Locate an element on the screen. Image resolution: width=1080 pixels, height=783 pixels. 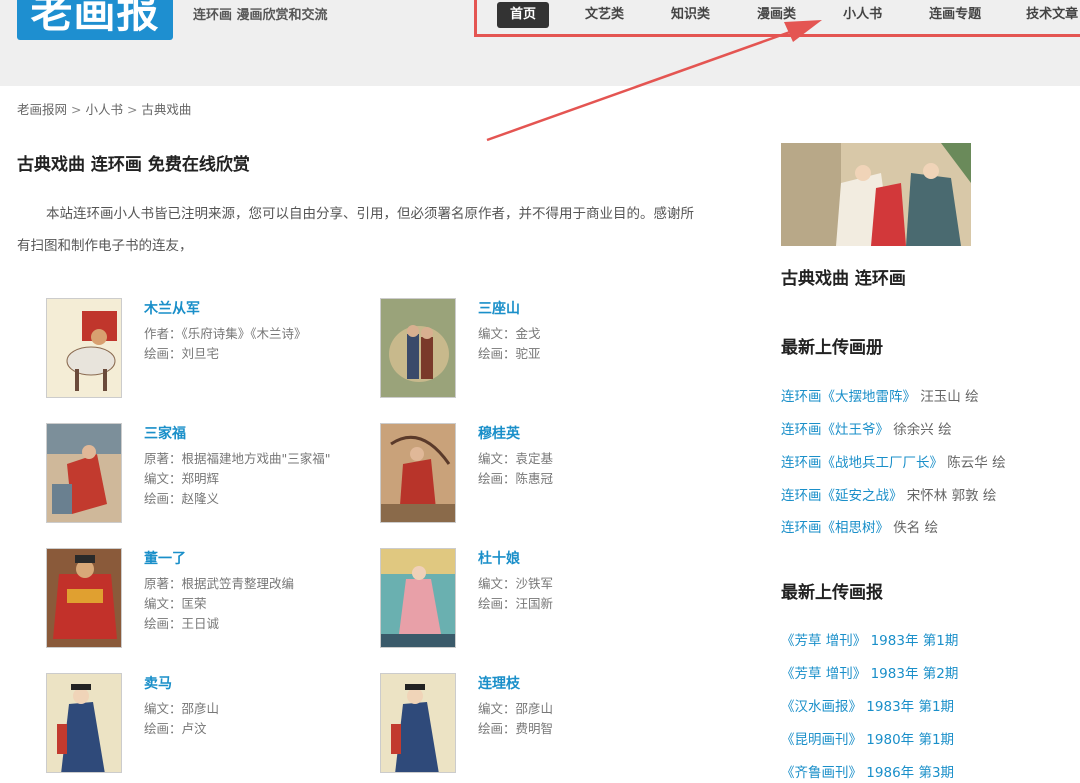
nav-comics: 漫画类 is located at coordinates (776, 15).